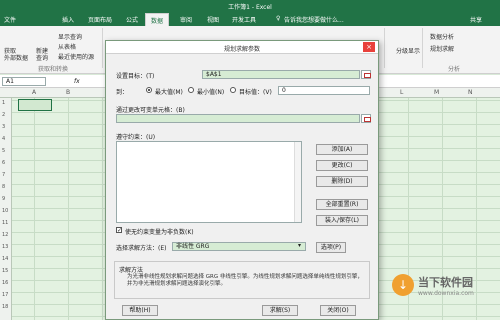 Image resolution: width=500 pixels, height=320 pixels. Describe the element at coordinates (369, 47) in the screenshot. I see `close-icon: ×` at that location.